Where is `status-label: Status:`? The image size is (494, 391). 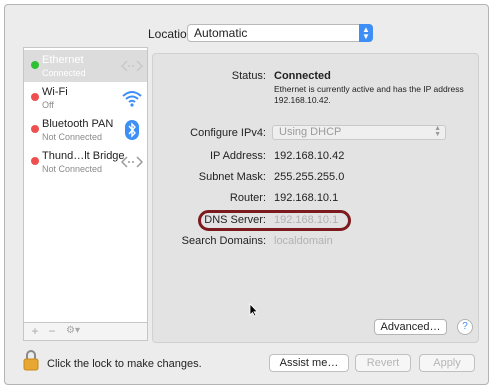
status-label: Status: is located at coordinates (248, 76).